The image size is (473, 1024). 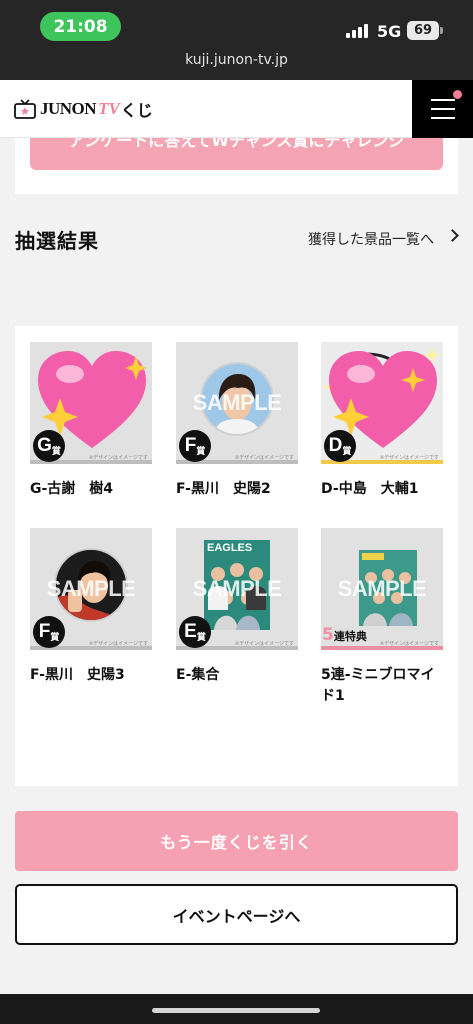 I want to click on logo-kuji-text: くじ, so click(x=136, y=110).